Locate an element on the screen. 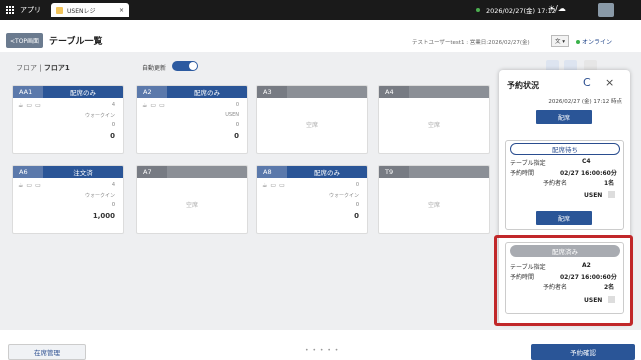  card-body: ☕ ▭ ▭ 4 ウォークイン 0 0 is located at coordinates (68, 125).